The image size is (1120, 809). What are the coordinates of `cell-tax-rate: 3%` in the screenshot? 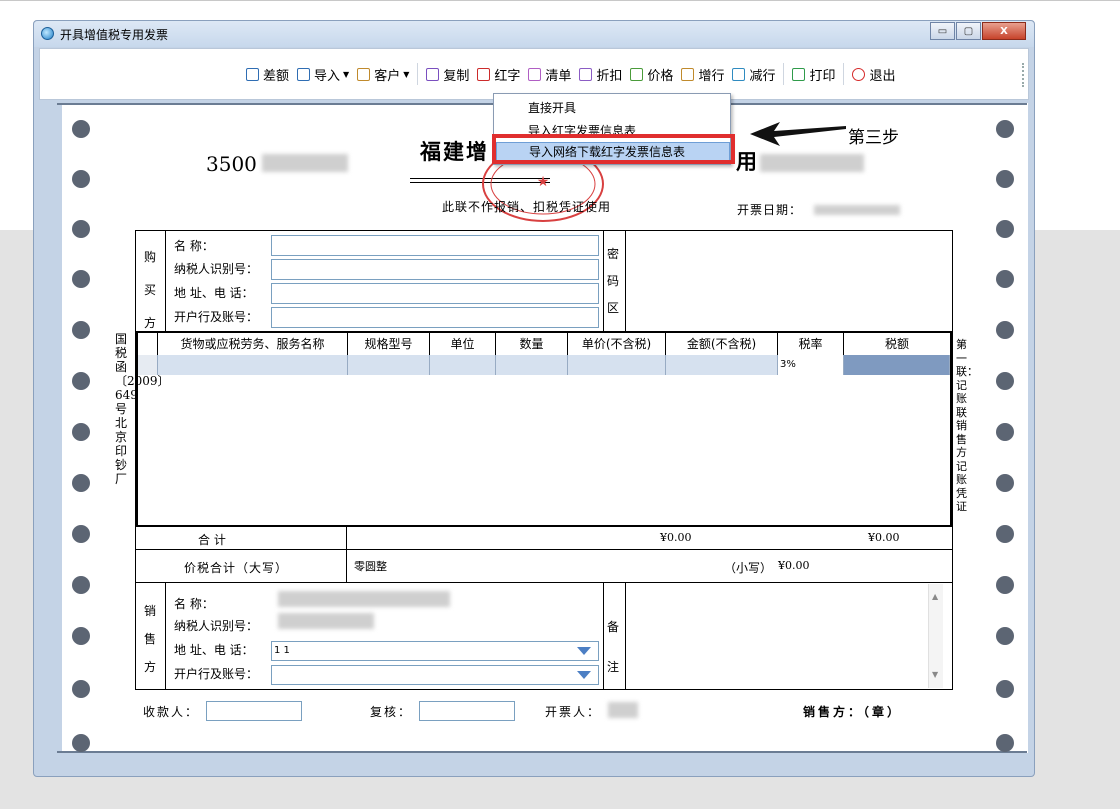 It's located at (811, 365).